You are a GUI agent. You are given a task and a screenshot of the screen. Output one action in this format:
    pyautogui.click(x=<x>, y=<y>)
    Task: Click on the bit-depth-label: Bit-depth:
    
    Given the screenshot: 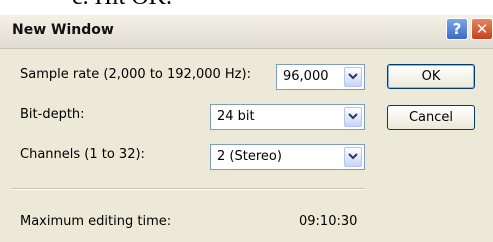 What is the action you would take?
    pyautogui.click(x=52, y=114)
    